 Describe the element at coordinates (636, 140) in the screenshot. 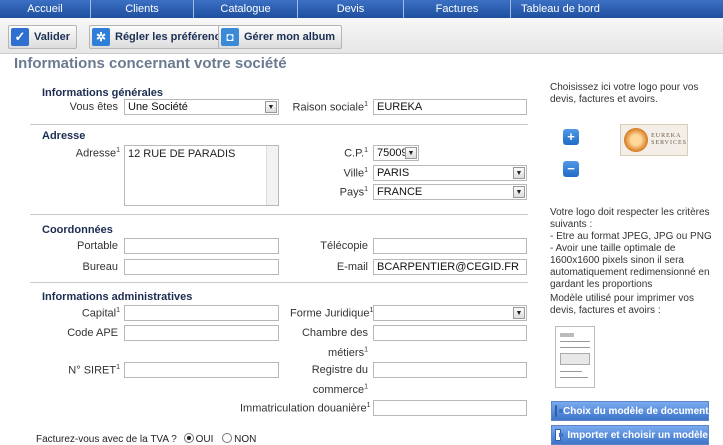

I see `logo-mark-icon` at that location.